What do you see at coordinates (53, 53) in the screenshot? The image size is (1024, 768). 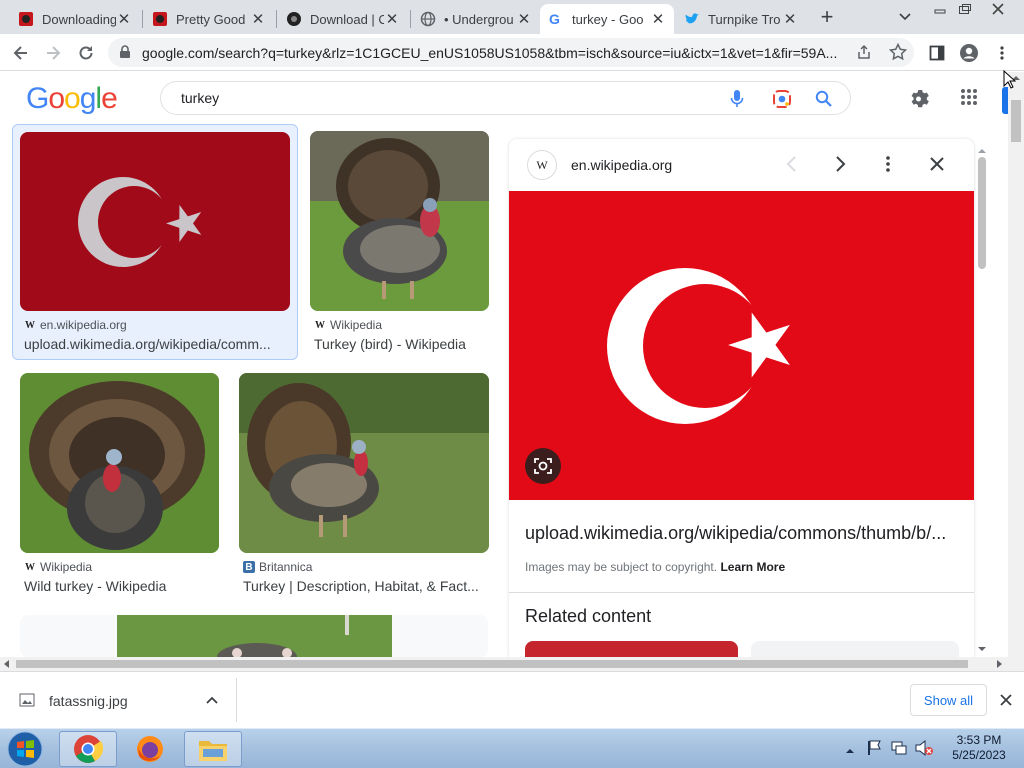 I see `forward-button` at bounding box center [53, 53].